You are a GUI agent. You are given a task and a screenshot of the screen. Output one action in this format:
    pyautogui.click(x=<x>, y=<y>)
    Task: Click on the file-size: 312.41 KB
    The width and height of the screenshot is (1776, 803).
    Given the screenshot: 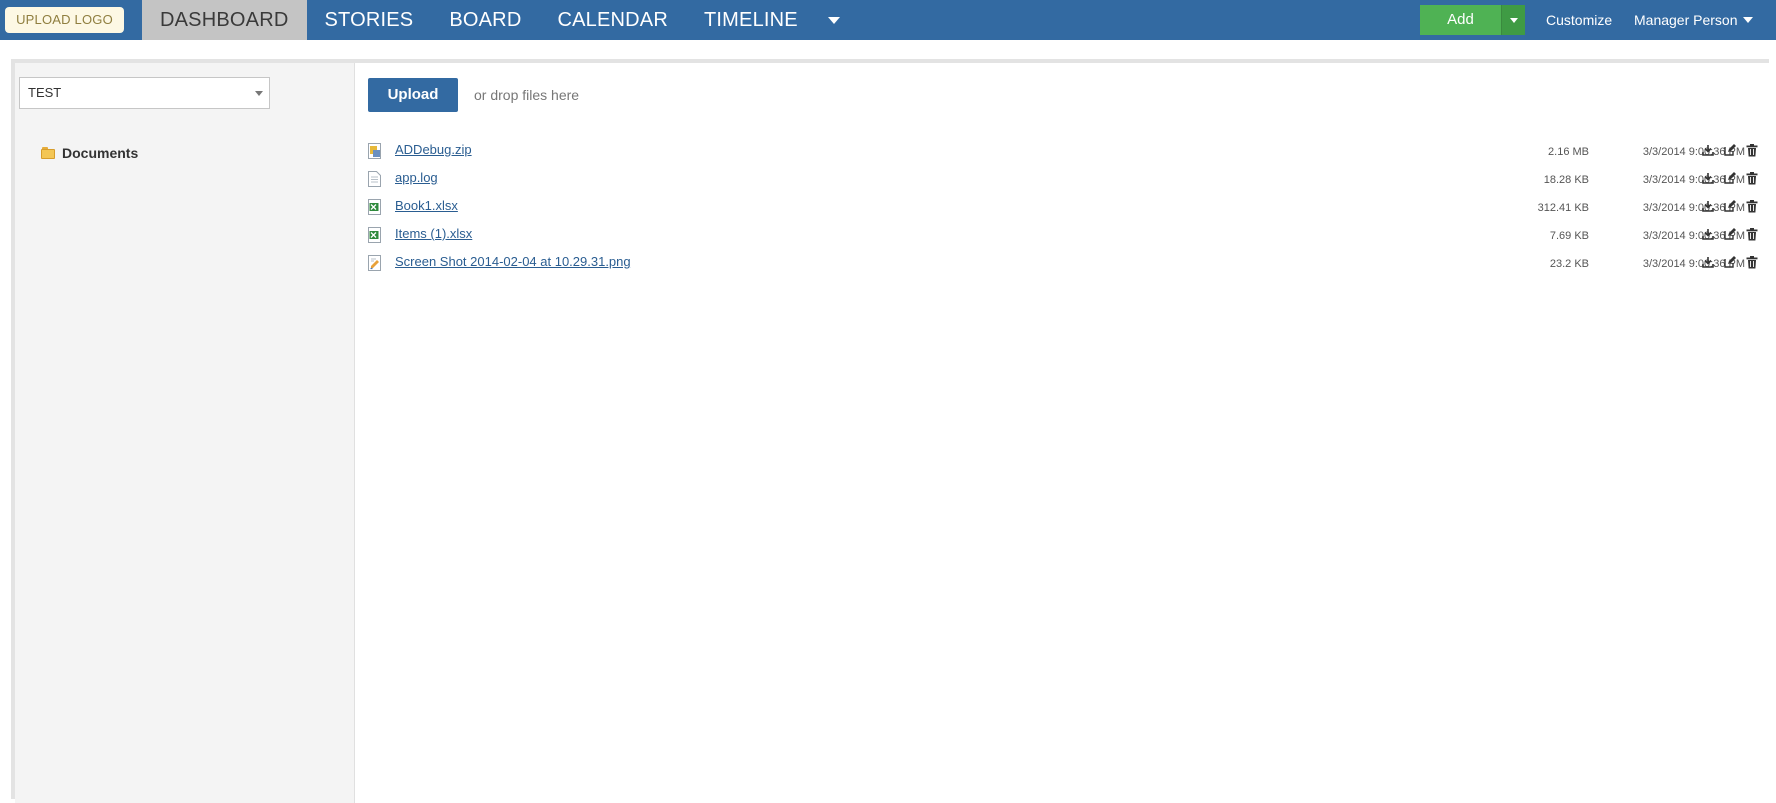 What is the action you would take?
    pyautogui.click(x=1563, y=208)
    